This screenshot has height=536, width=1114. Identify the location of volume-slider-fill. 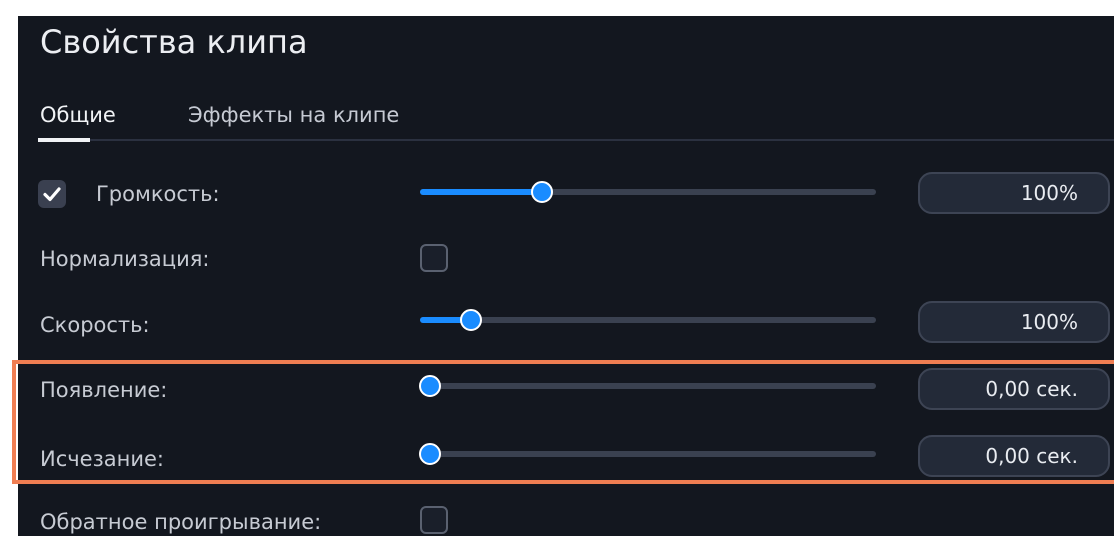
(480, 192).